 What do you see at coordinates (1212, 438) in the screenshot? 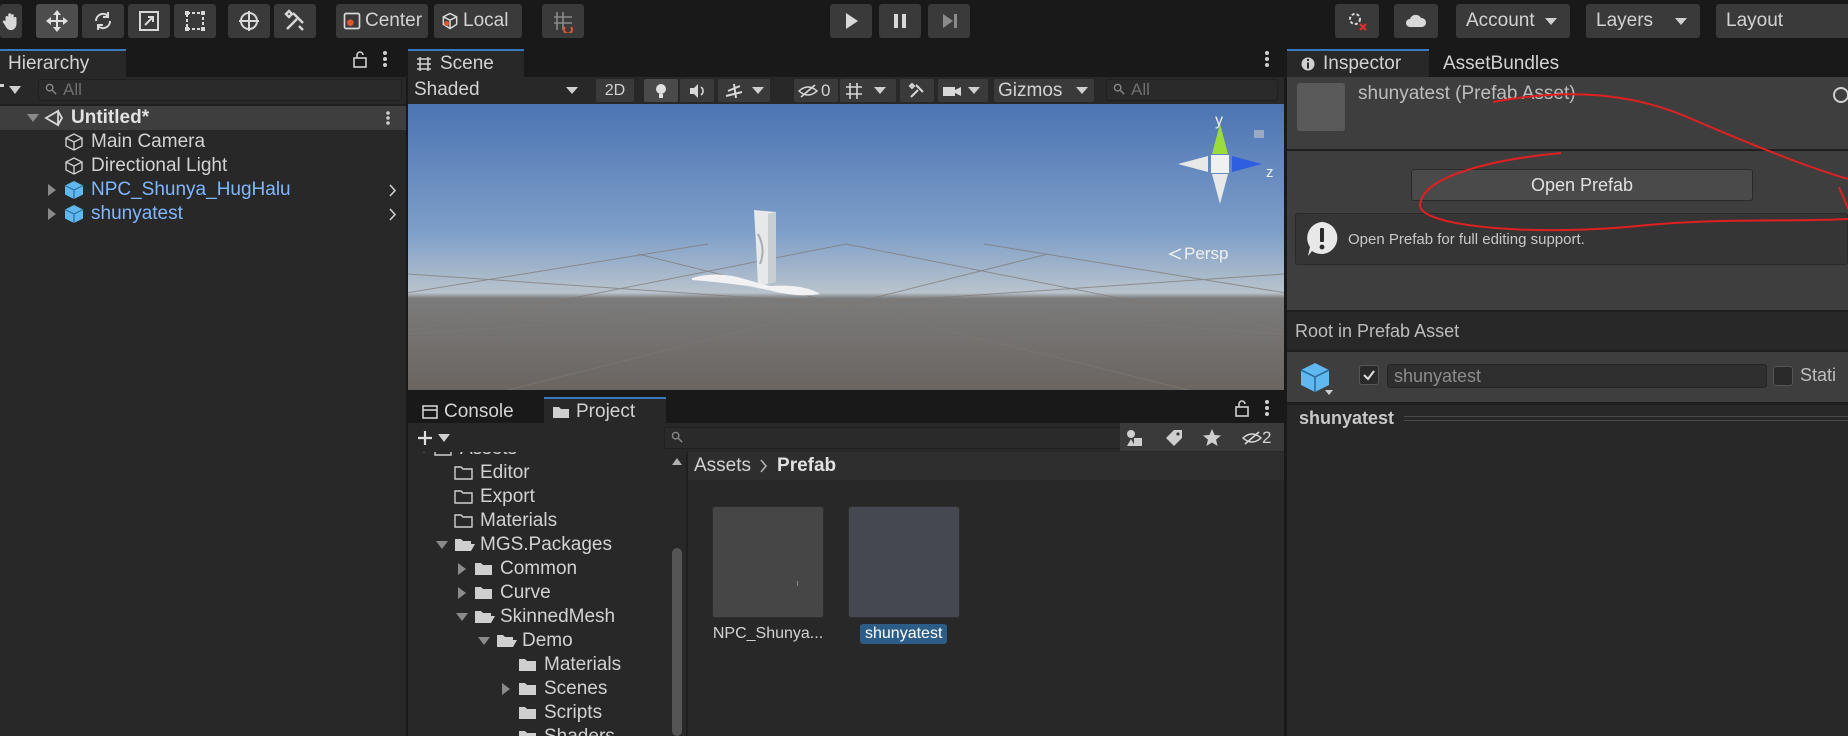
I see `favorite-star-icon` at bounding box center [1212, 438].